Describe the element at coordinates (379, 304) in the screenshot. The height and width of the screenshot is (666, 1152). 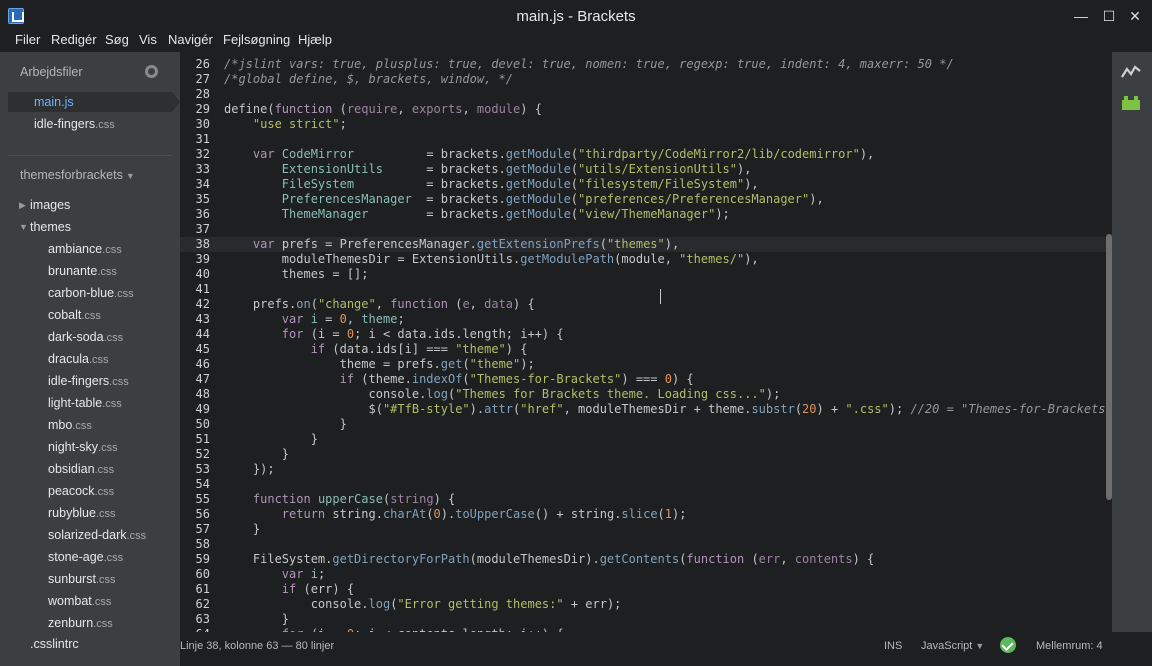
I see `line-code: prefs.on("change", function (e, data) {` at that location.